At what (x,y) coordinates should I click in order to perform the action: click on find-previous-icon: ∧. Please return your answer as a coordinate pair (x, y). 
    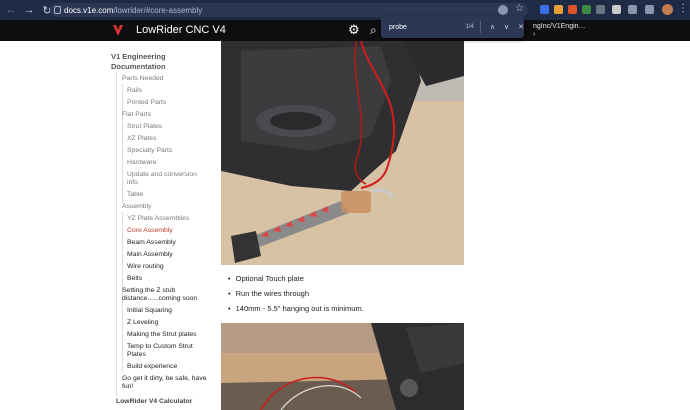
    Looking at the image, I should click on (492, 27).